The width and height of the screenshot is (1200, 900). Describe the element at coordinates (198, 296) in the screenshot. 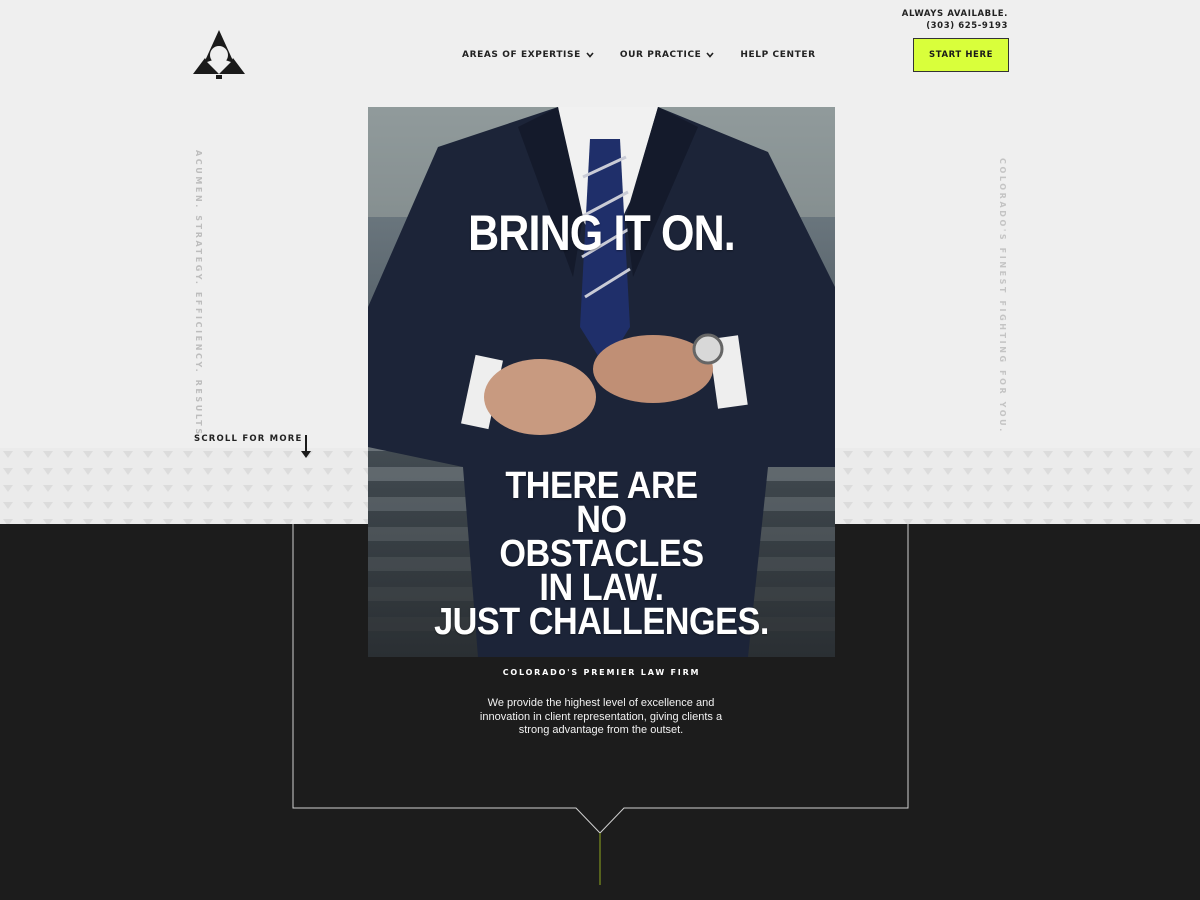

I see `side-tagline-left: ACUMEN. STRATEGY. EFFICIENCY. RESULTS.` at that location.